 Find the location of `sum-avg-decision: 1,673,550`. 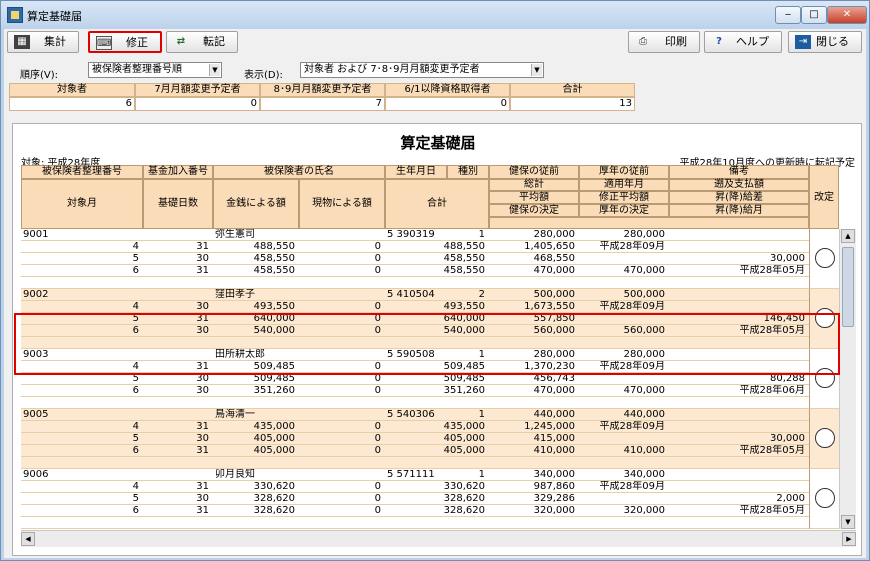

sum-avg-decision: 1,673,550 is located at coordinates (549, 306).